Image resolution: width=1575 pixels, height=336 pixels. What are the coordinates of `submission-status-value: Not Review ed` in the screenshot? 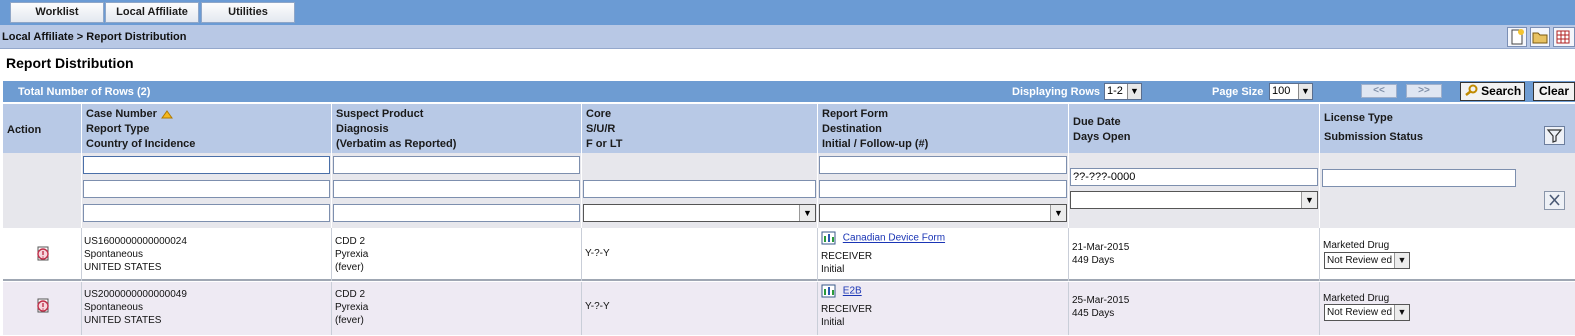 It's located at (1360, 312).